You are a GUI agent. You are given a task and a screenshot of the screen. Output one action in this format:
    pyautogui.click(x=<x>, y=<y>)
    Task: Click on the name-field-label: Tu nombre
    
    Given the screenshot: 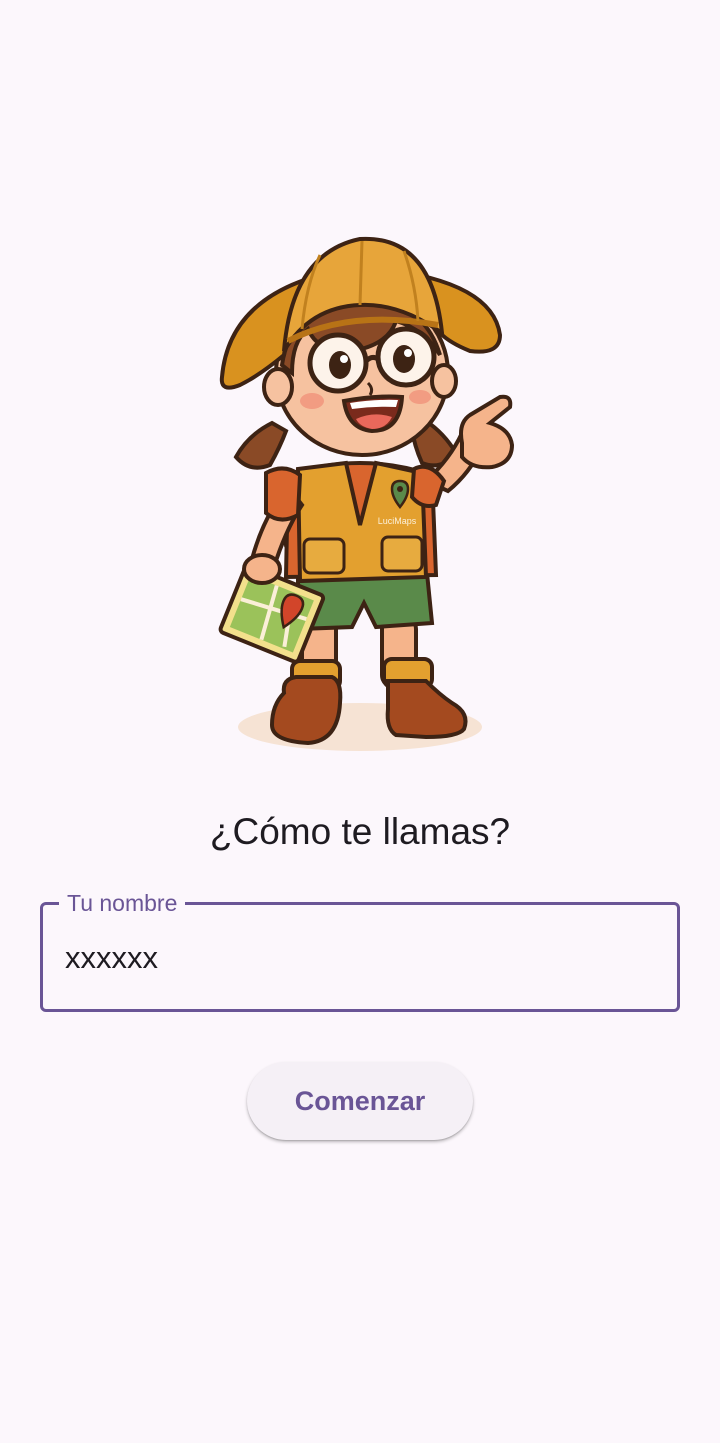 What is the action you would take?
    pyautogui.click(x=122, y=903)
    